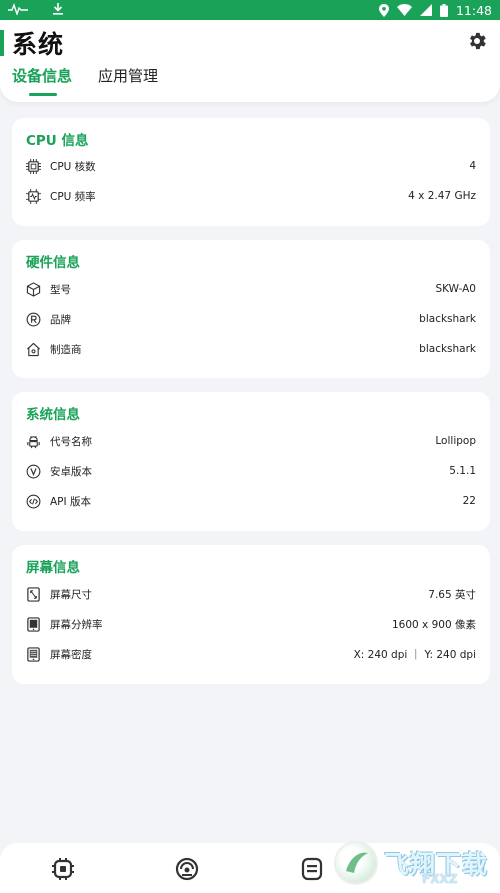 This screenshot has width=500, height=893. Describe the element at coordinates (251, 501) in the screenshot. I see `list-item: API 版本 22` at that location.